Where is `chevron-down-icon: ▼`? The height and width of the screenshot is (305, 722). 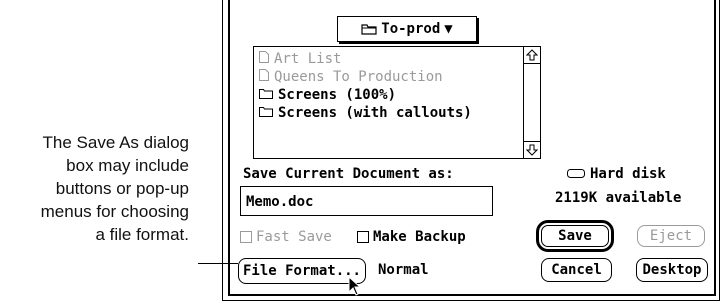 chevron-down-icon: ▼ is located at coordinates (448, 29).